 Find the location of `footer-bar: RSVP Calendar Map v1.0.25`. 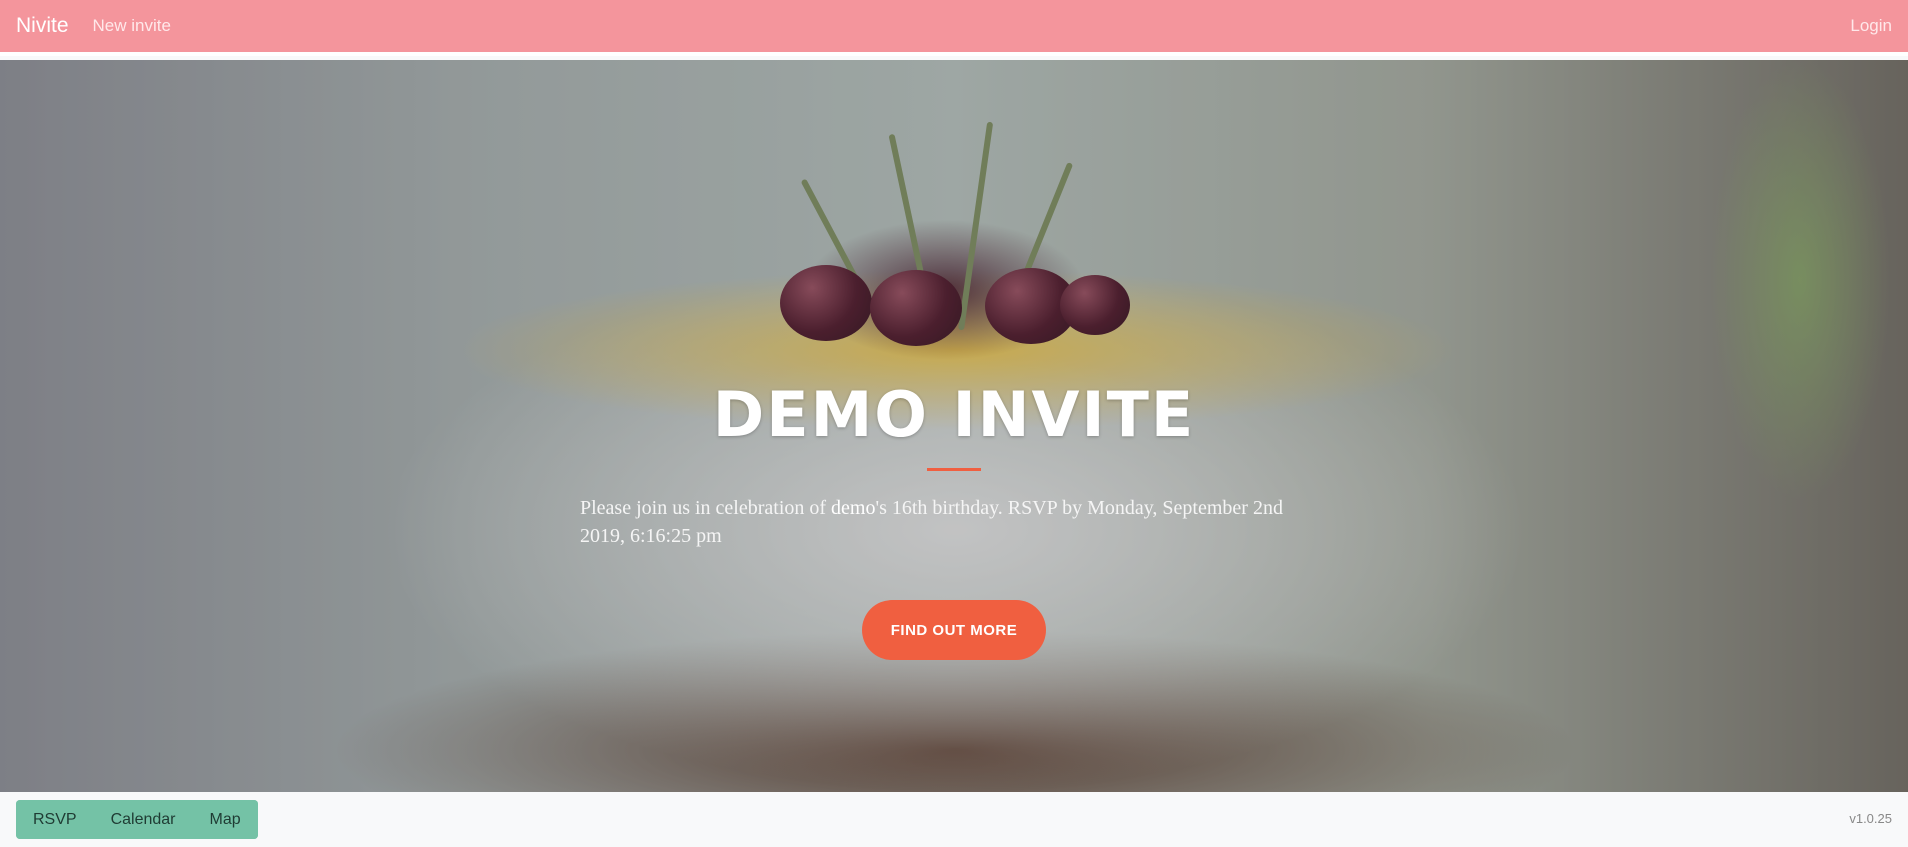

footer-bar: RSVP Calendar Map v1.0.25 is located at coordinates (954, 819).